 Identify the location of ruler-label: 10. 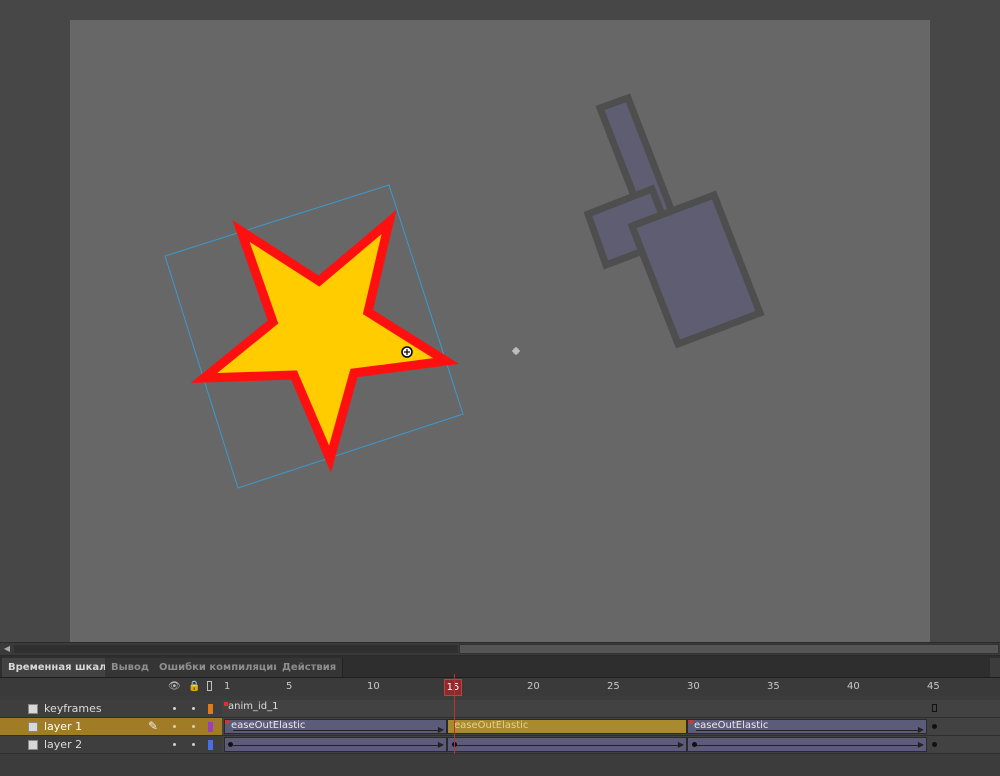
(373, 686).